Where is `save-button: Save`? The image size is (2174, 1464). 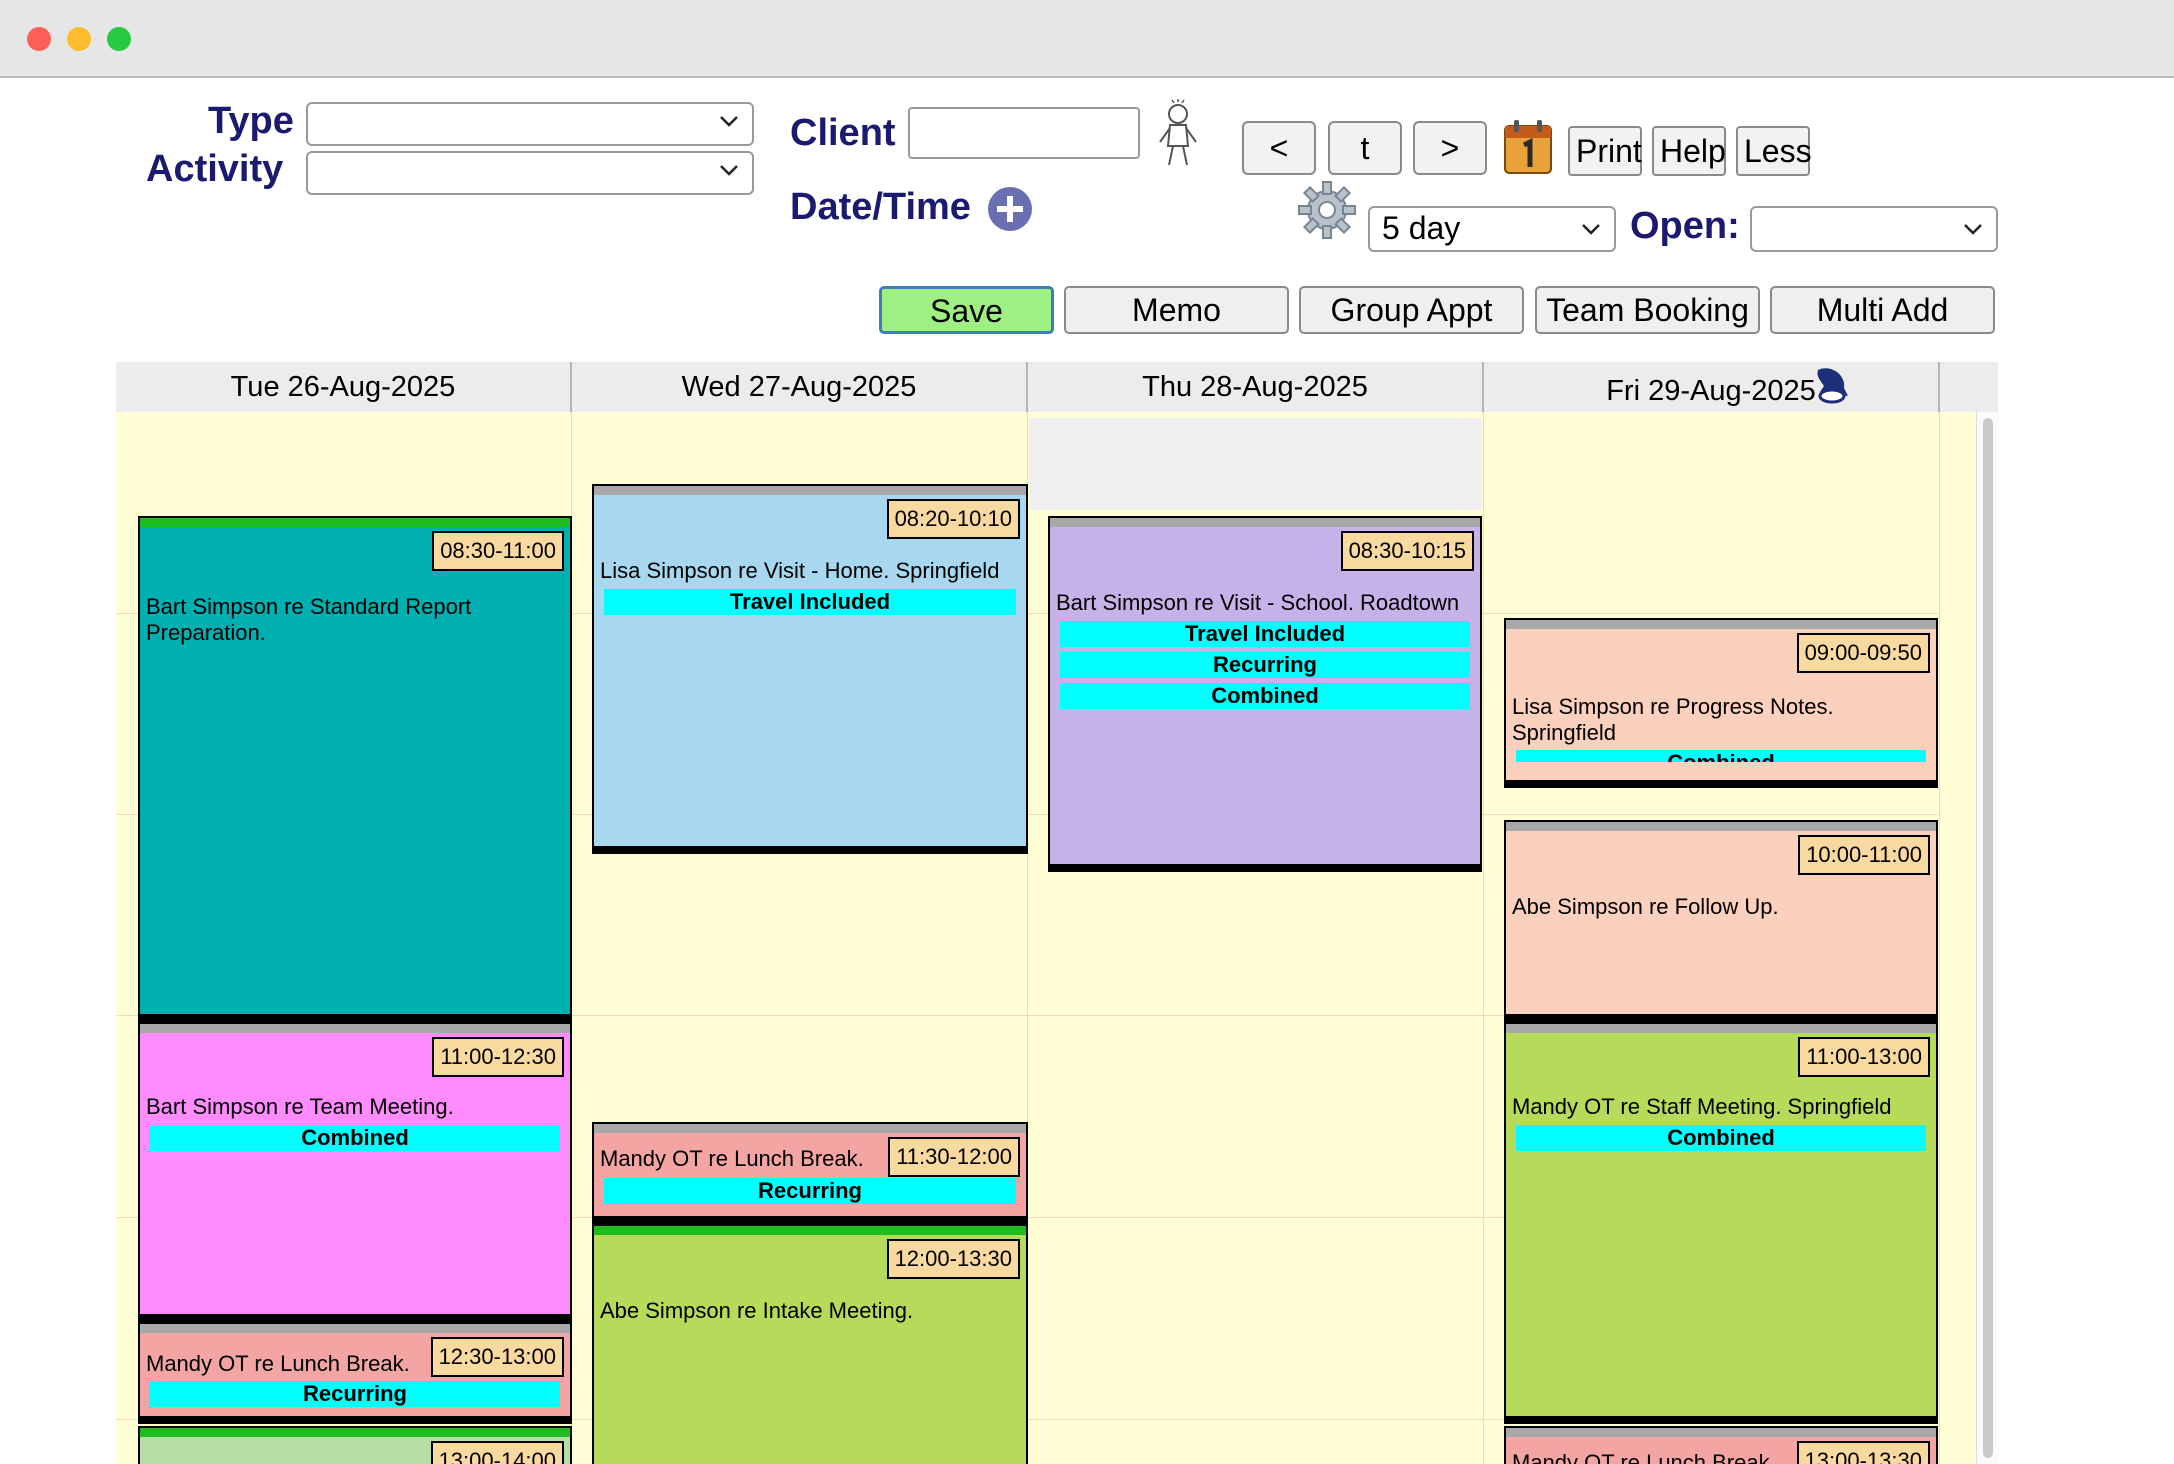 save-button: Save is located at coordinates (966, 310).